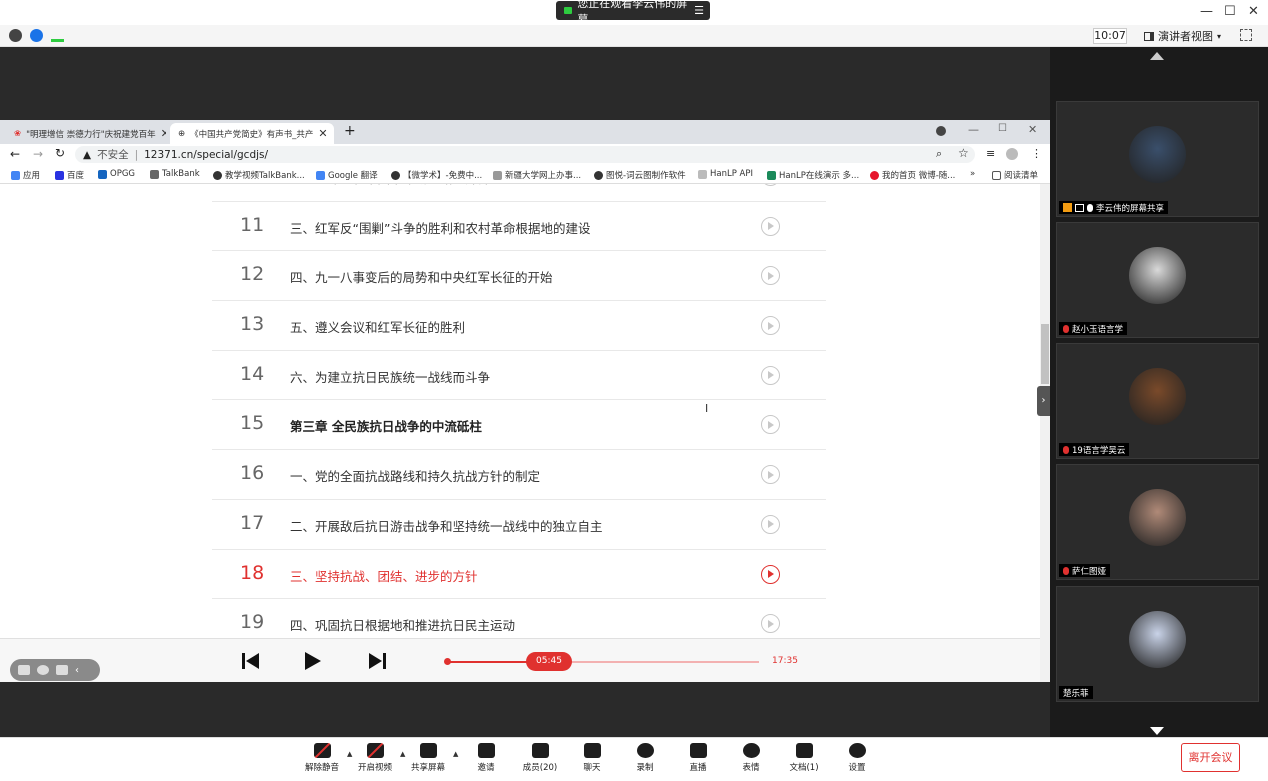 The image size is (1268, 781). Describe the element at coordinates (313, 661) in the screenshot. I see `play-icon` at that location.